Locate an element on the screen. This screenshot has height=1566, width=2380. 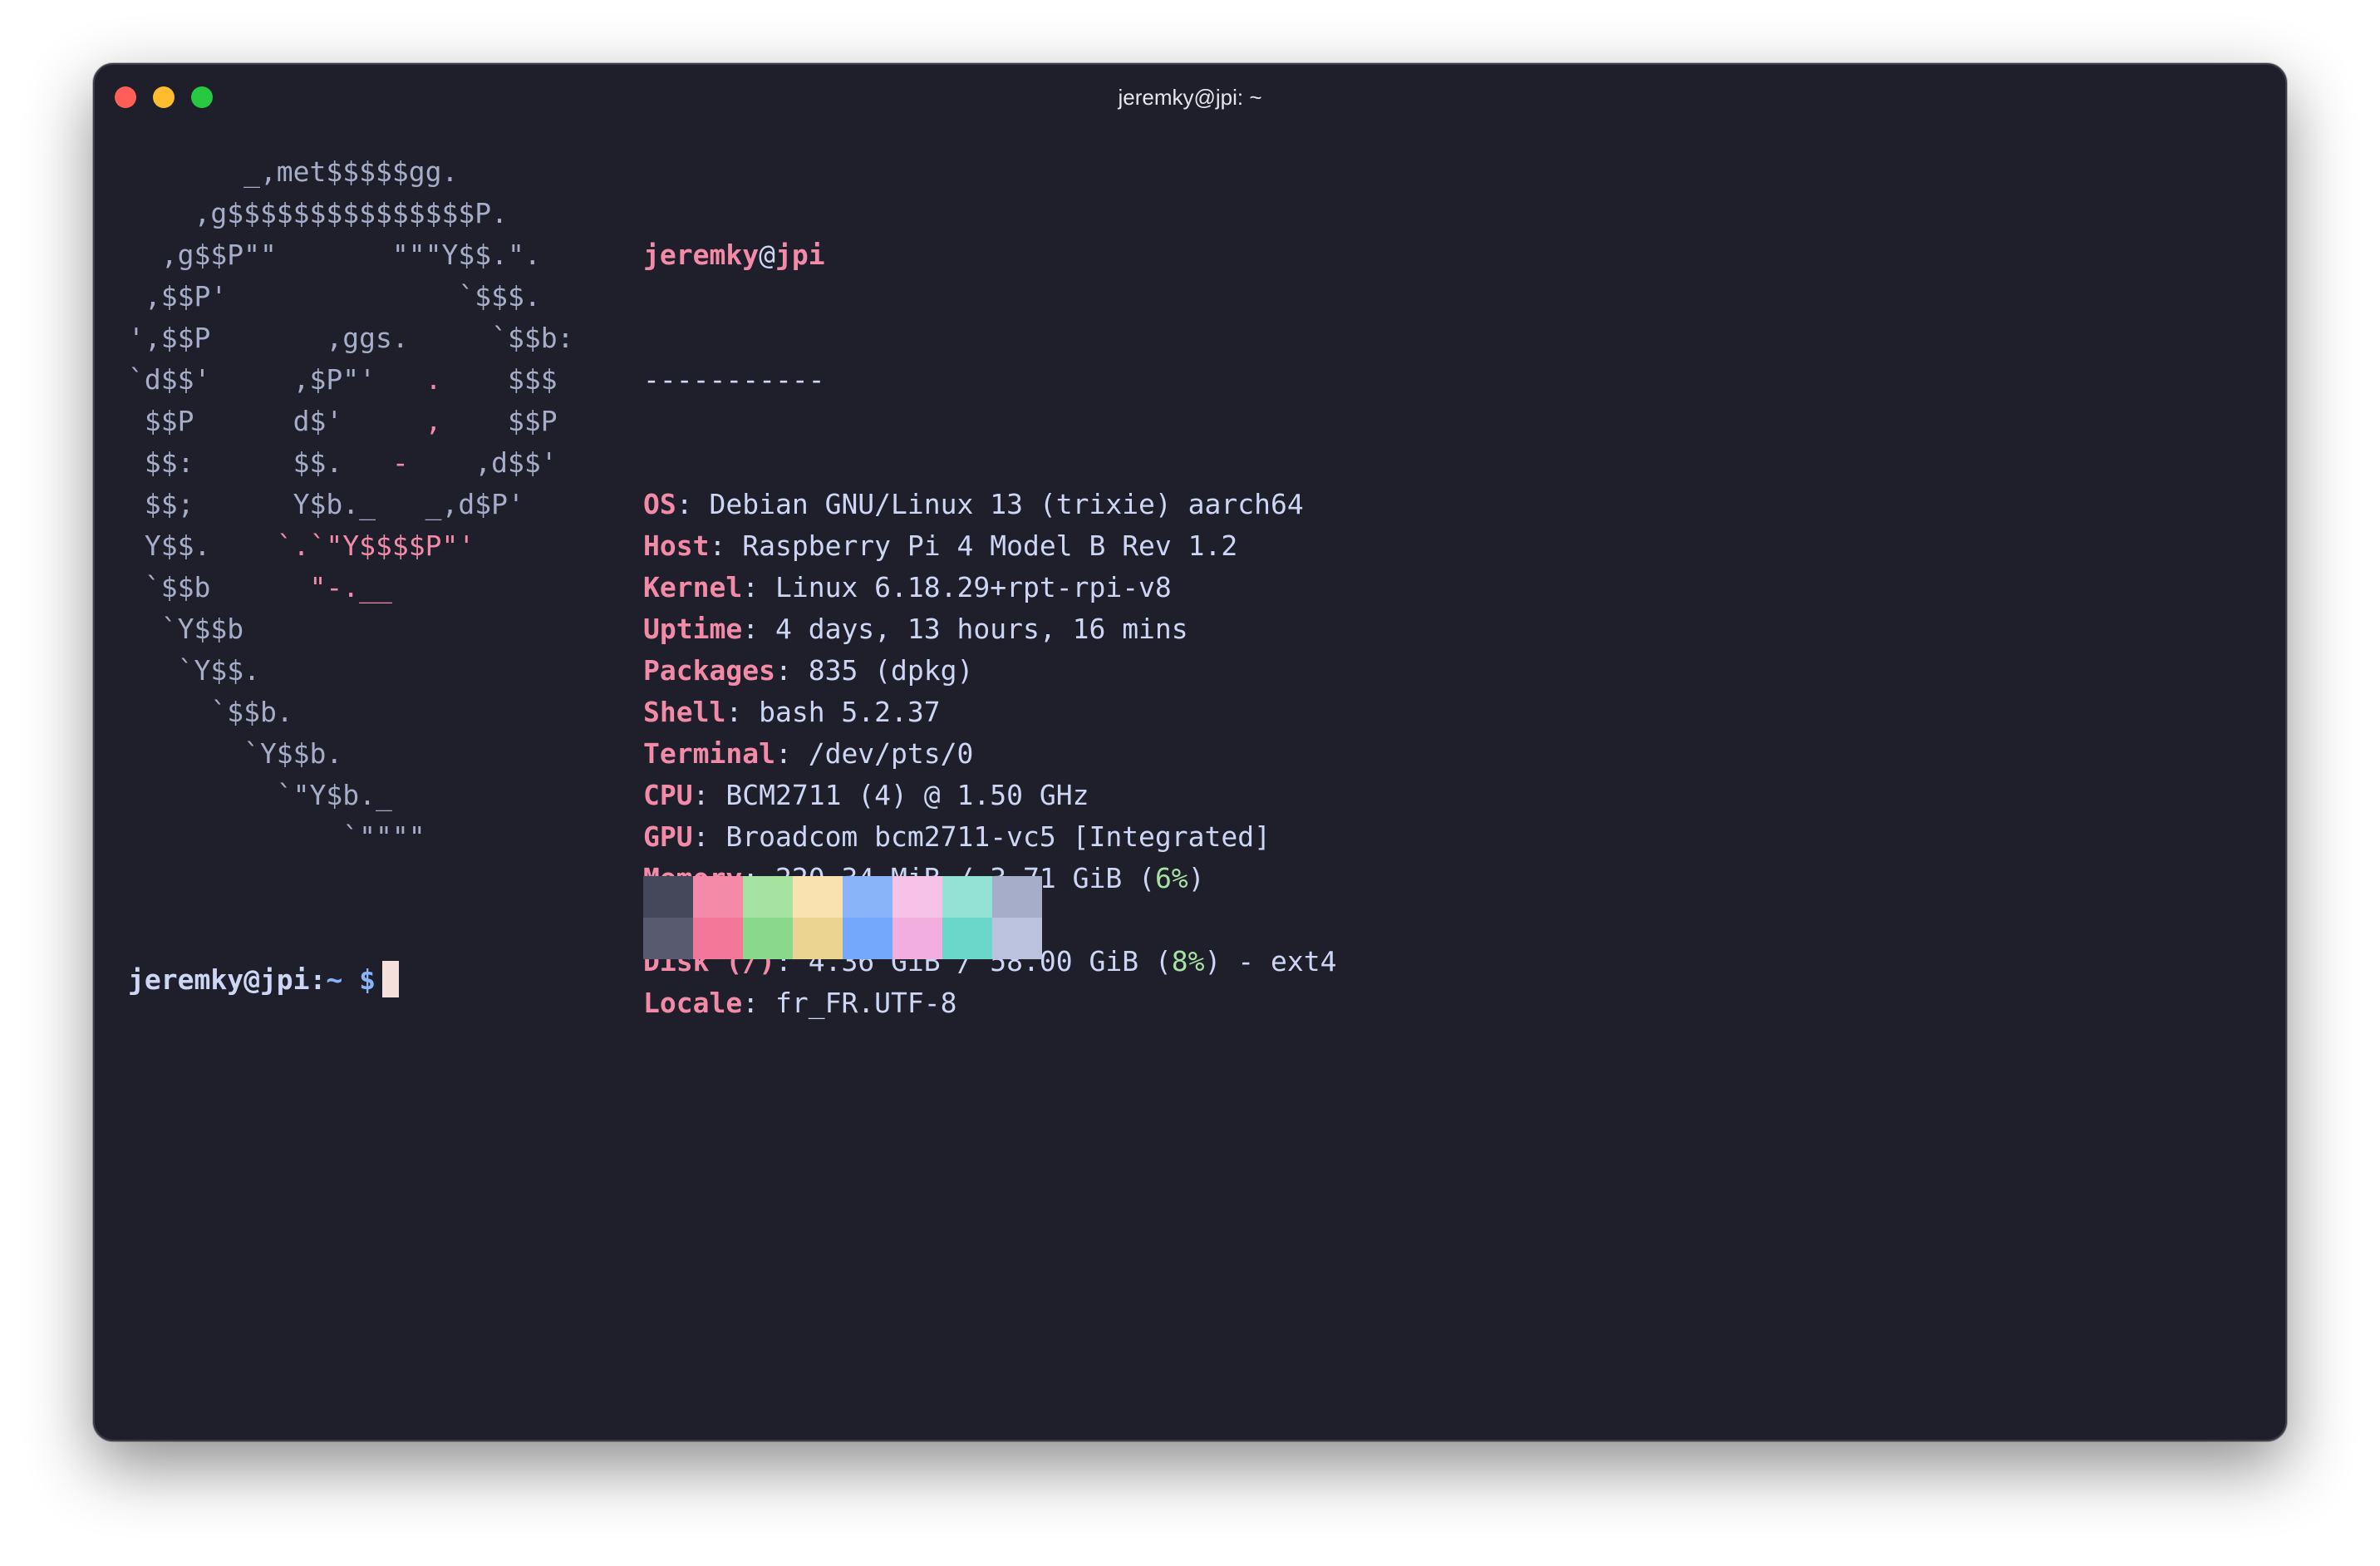
info-percent: 6% is located at coordinates (1171, 878).